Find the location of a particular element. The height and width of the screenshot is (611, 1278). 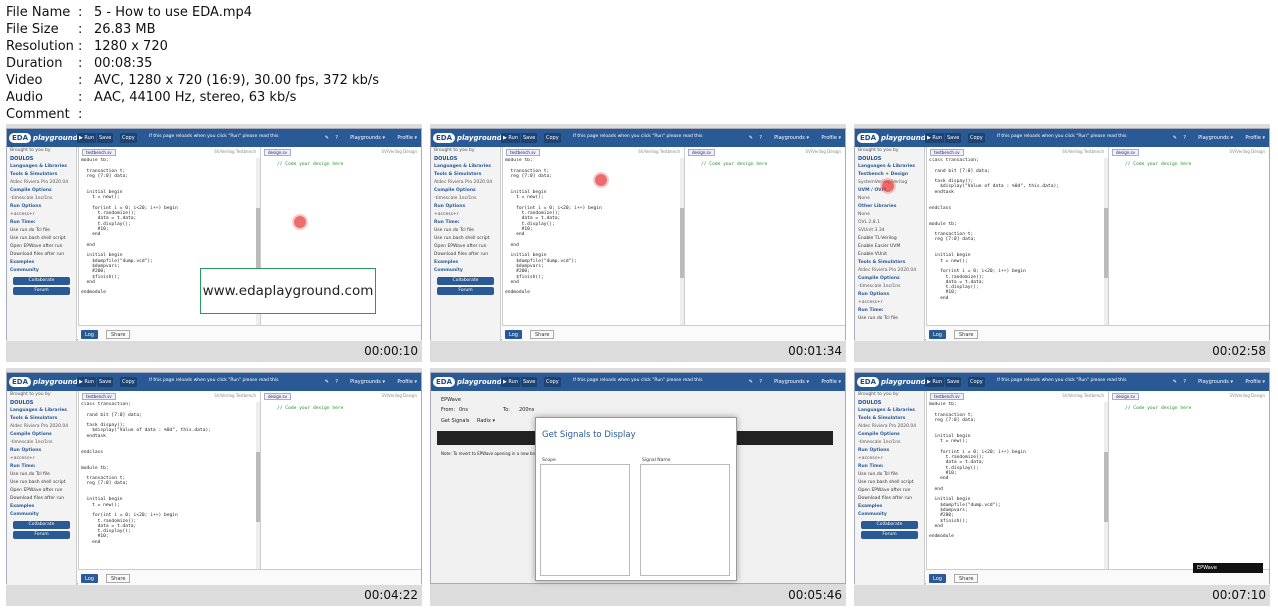

easier-uvm-checkbox: Enable Easier UVM is located at coordinates (889, 247).